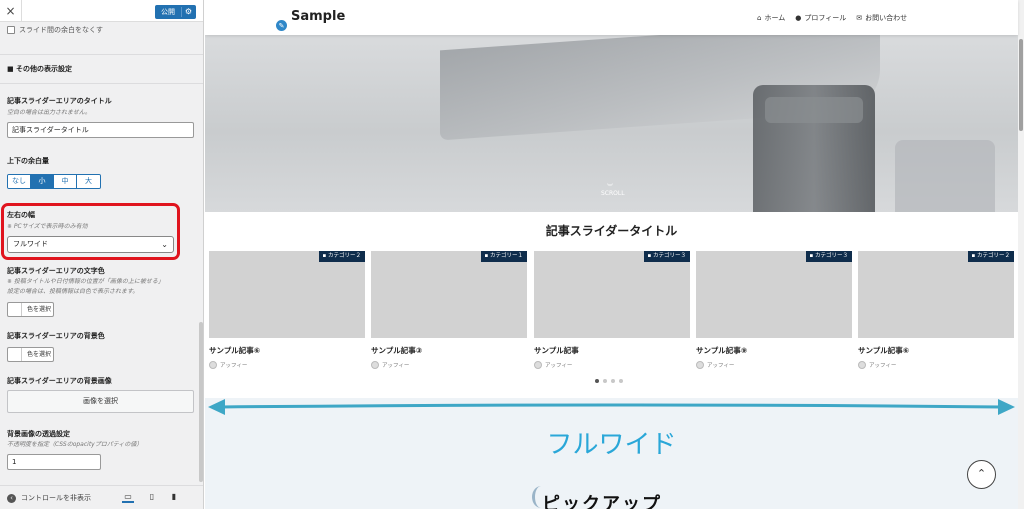  I want to click on fullwide-annotation: フルワイド, so click(611, 445).